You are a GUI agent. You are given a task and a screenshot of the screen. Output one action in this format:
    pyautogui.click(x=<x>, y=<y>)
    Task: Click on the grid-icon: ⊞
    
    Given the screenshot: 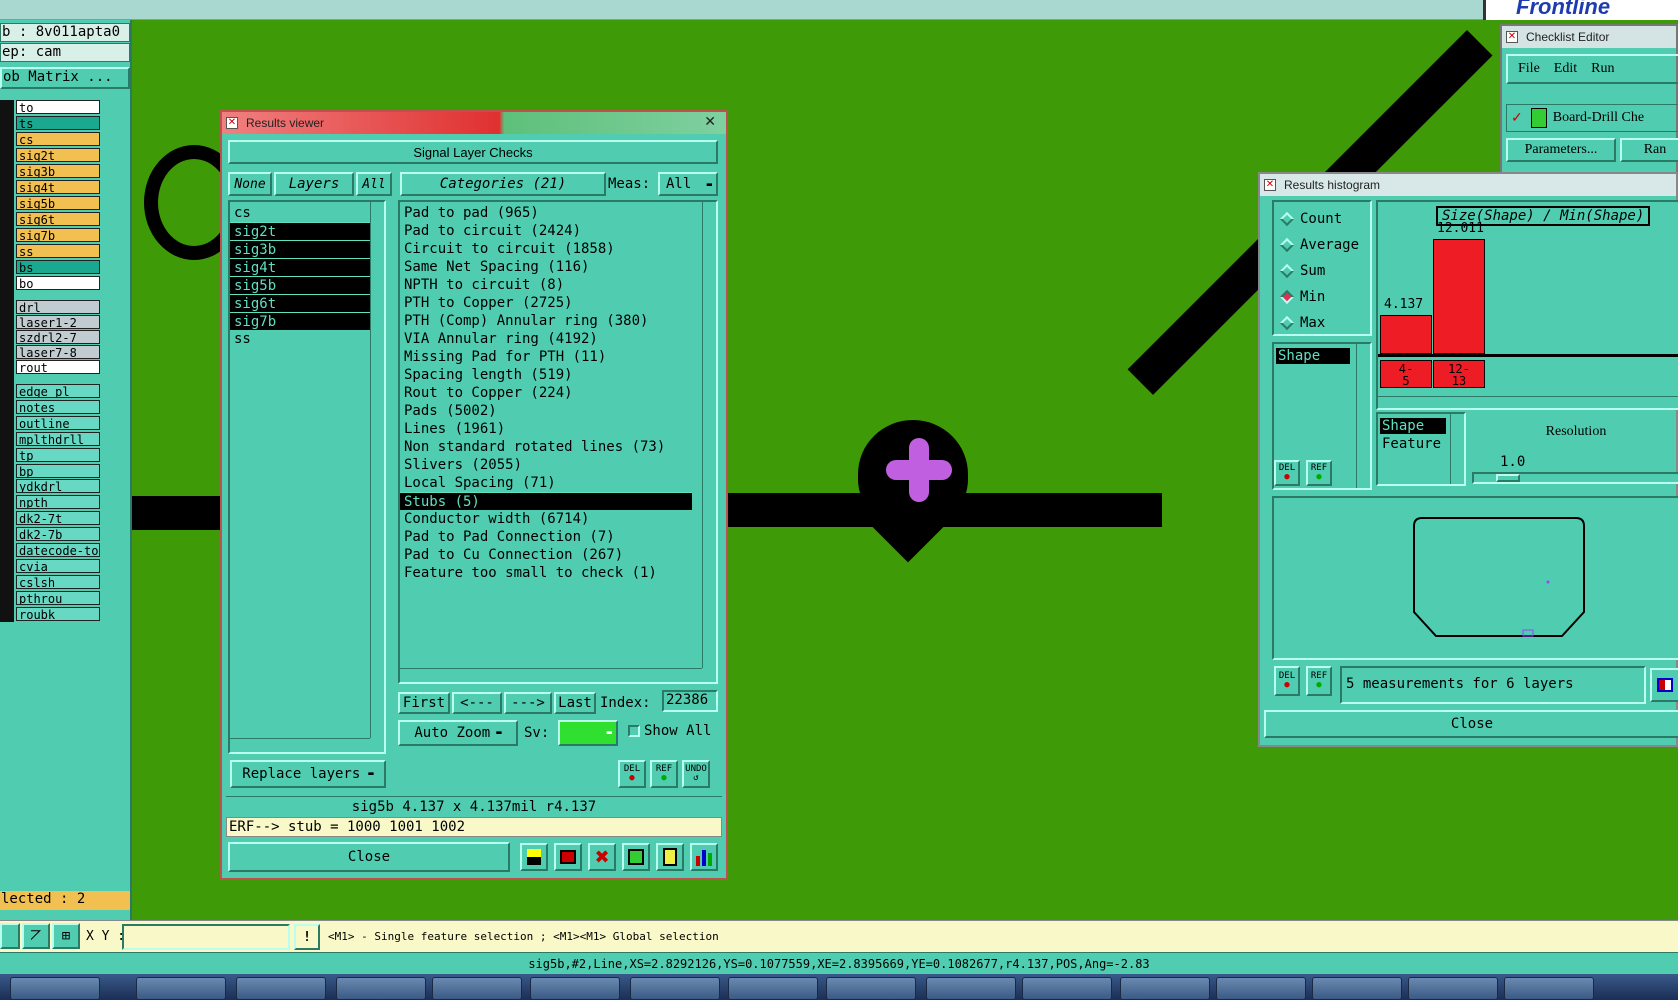 What is the action you would take?
    pyautogui.click(x=66, y=936)
    